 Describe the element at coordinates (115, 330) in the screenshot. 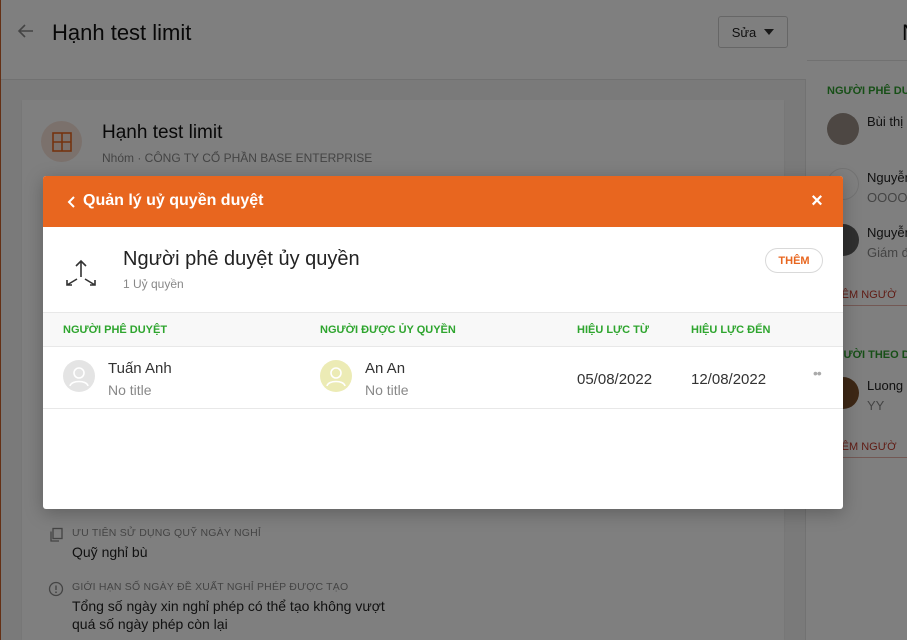

I see `column-approver: NGƯỜI PHÊ DUYỆT` at that location.